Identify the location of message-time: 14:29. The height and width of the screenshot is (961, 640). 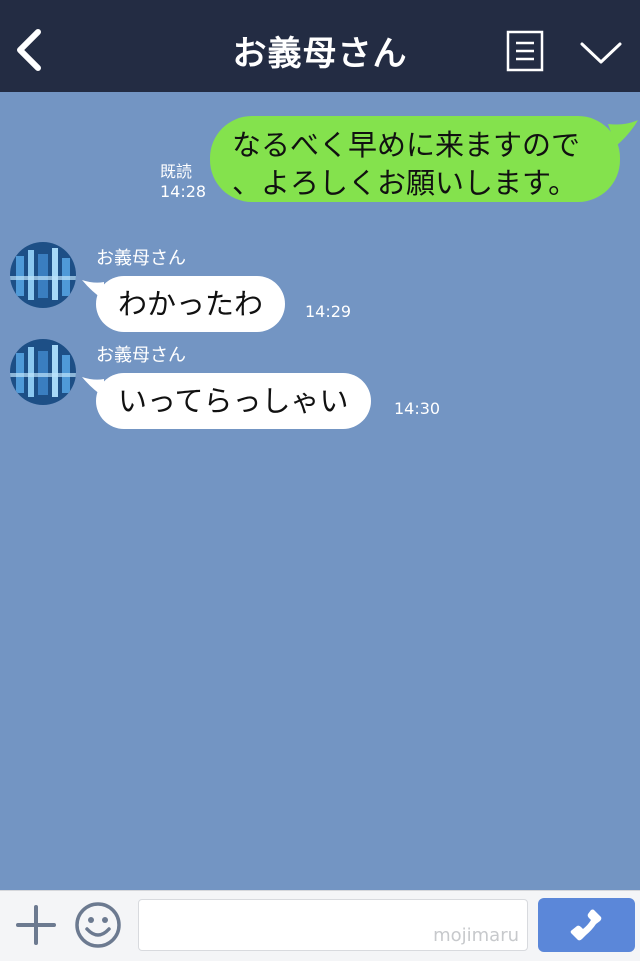
(328, 311).